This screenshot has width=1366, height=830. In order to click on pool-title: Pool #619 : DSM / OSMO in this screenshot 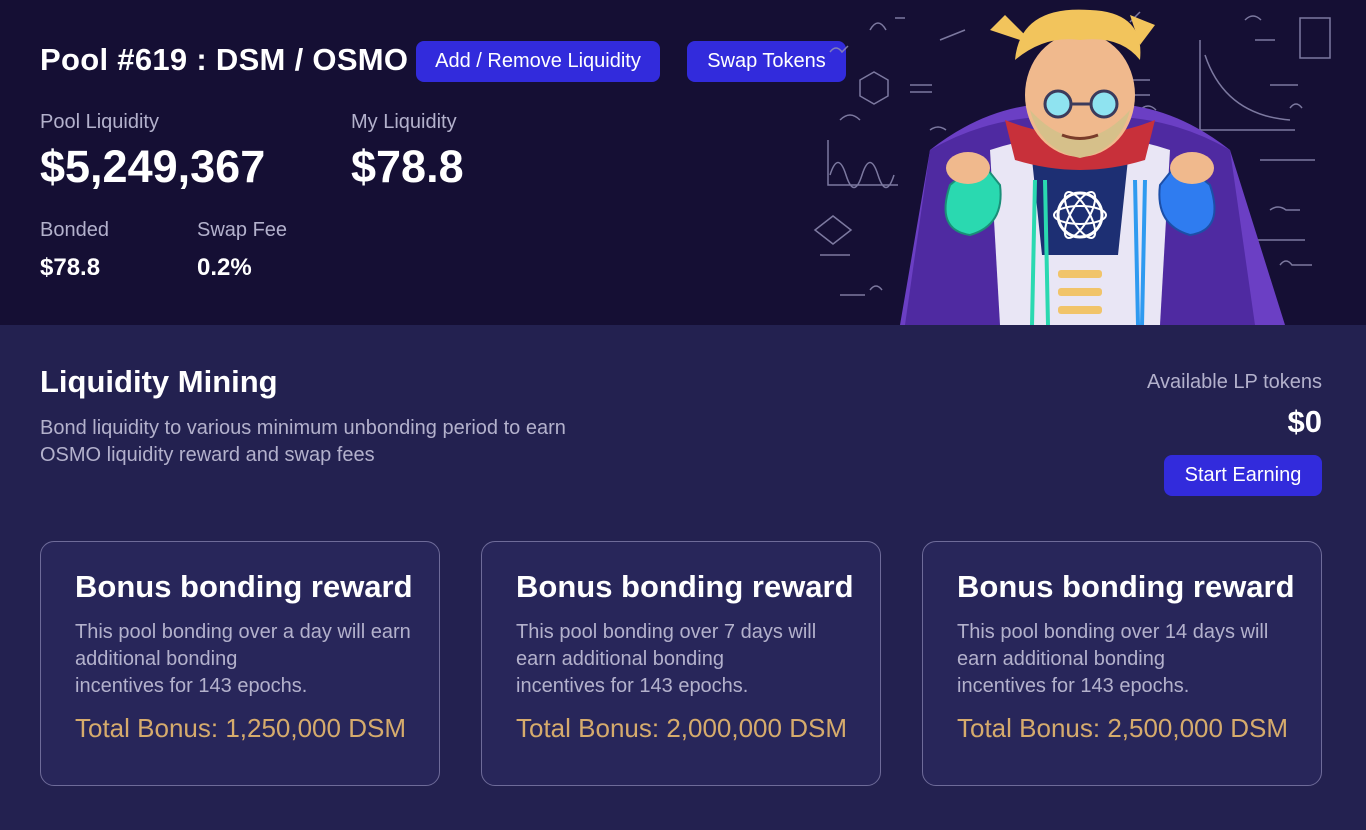, I will do `click(224, 59)`.